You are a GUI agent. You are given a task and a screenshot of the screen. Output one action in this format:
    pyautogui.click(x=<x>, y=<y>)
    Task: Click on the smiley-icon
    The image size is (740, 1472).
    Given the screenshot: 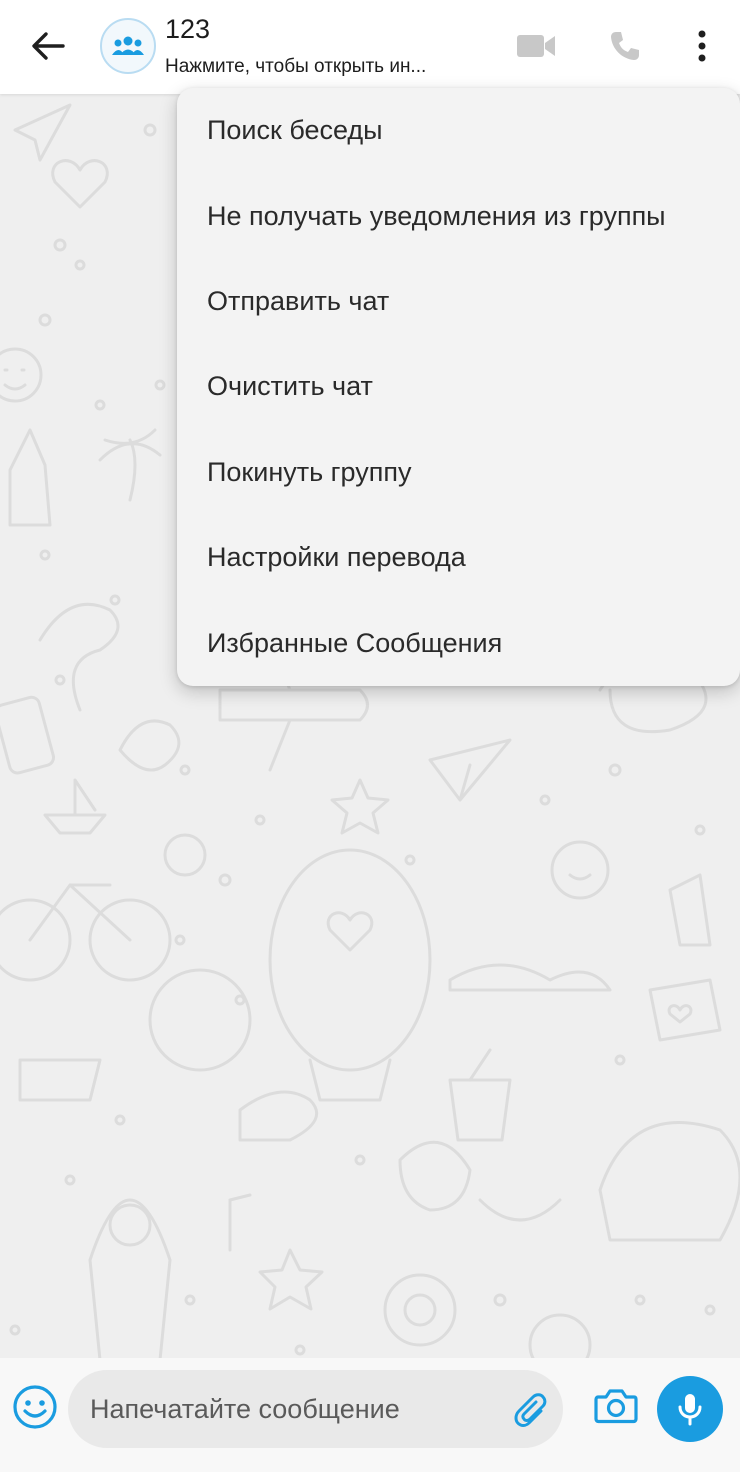 What is the action you would take?
    pyautogui.click(x=35, y=1407)
    